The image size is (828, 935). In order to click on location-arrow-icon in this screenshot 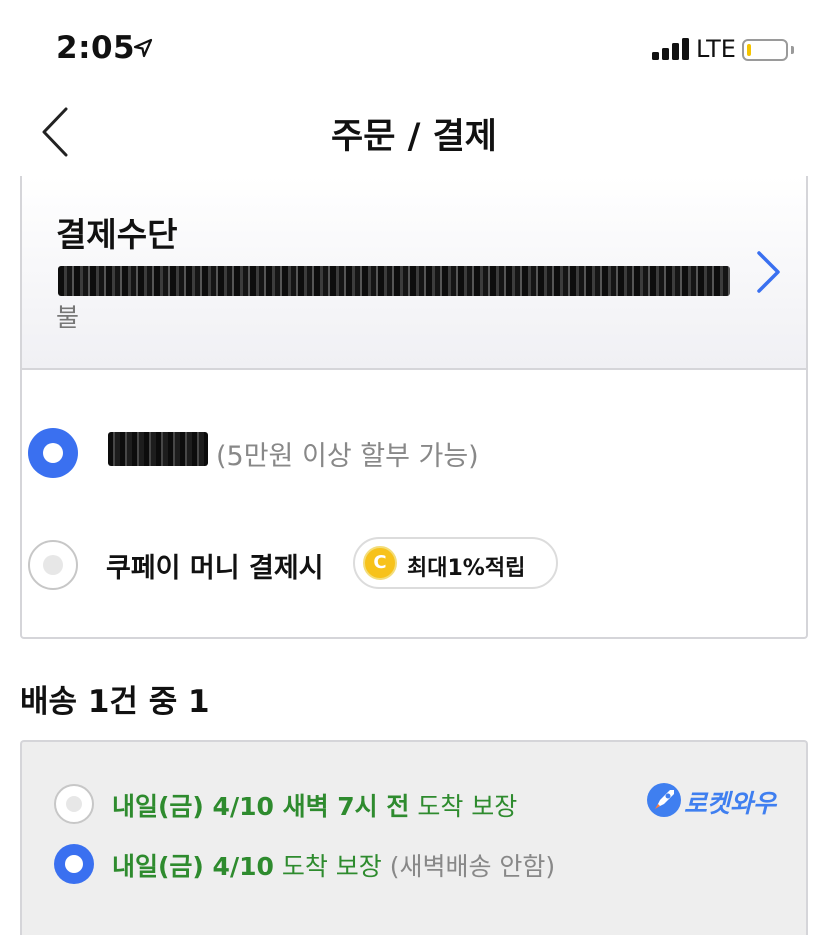, I will do `click(143, 48)`.